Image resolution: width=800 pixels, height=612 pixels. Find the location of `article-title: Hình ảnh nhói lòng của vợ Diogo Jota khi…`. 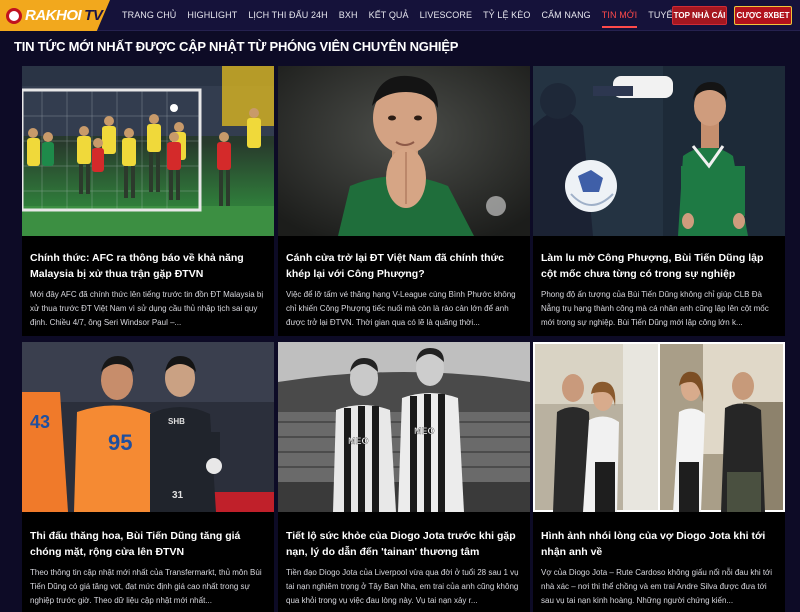

article-title: Hình ảnh nhói lòng của vợ Diogo Jota khi… is located at coordinates (660, 544).